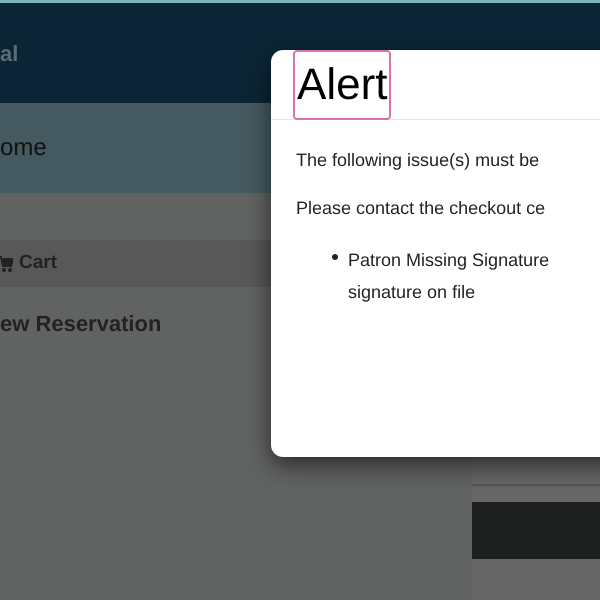 Image resolution: width=600 pixels, height=600 pixels. I want to click on cart-icon, so click(6, 263).